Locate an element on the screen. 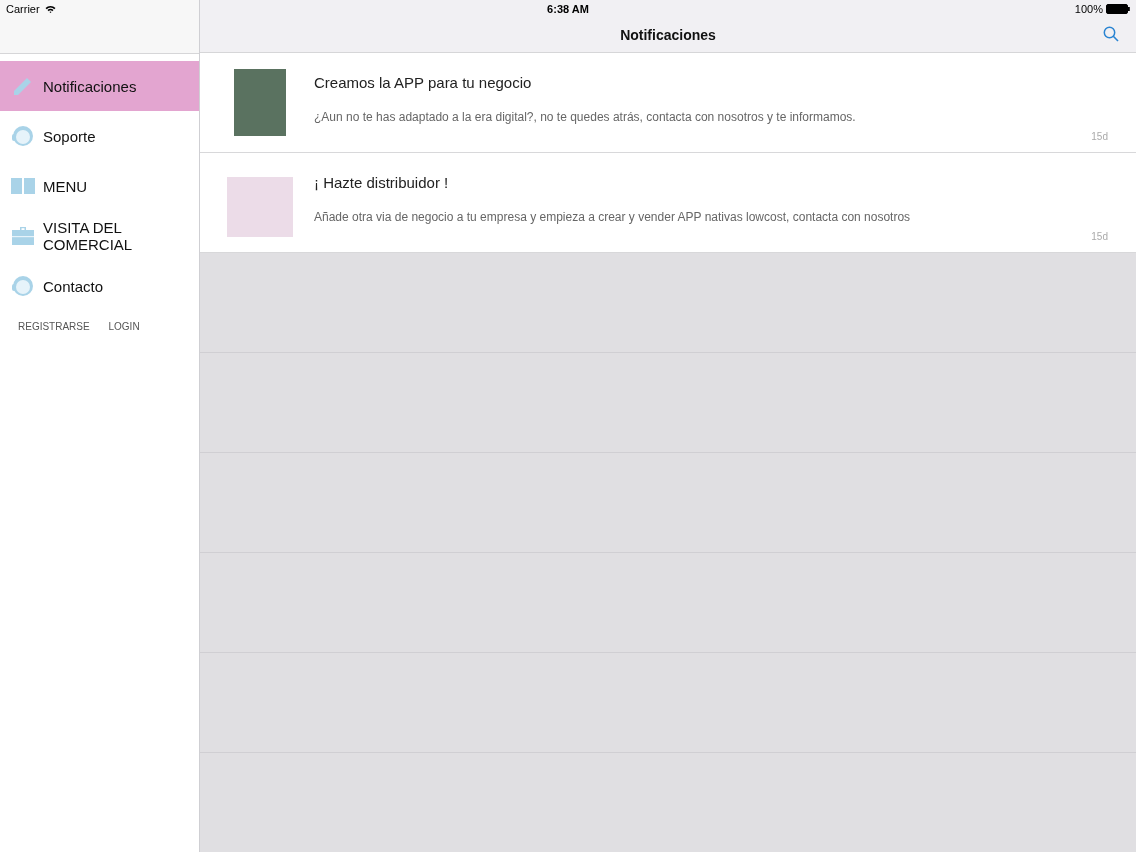 The height and width of the screenshot is (852, 1136). sidebar-link: LOGIN is located at coordinates (153, 326).